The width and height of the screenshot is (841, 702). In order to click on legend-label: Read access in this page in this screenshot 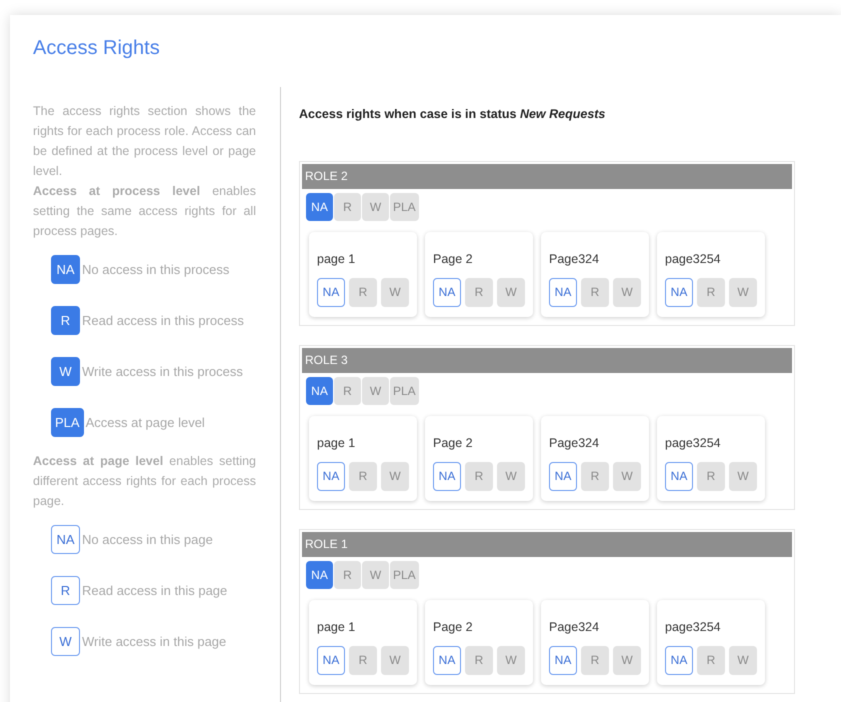, I will do `click(155, 591)`.